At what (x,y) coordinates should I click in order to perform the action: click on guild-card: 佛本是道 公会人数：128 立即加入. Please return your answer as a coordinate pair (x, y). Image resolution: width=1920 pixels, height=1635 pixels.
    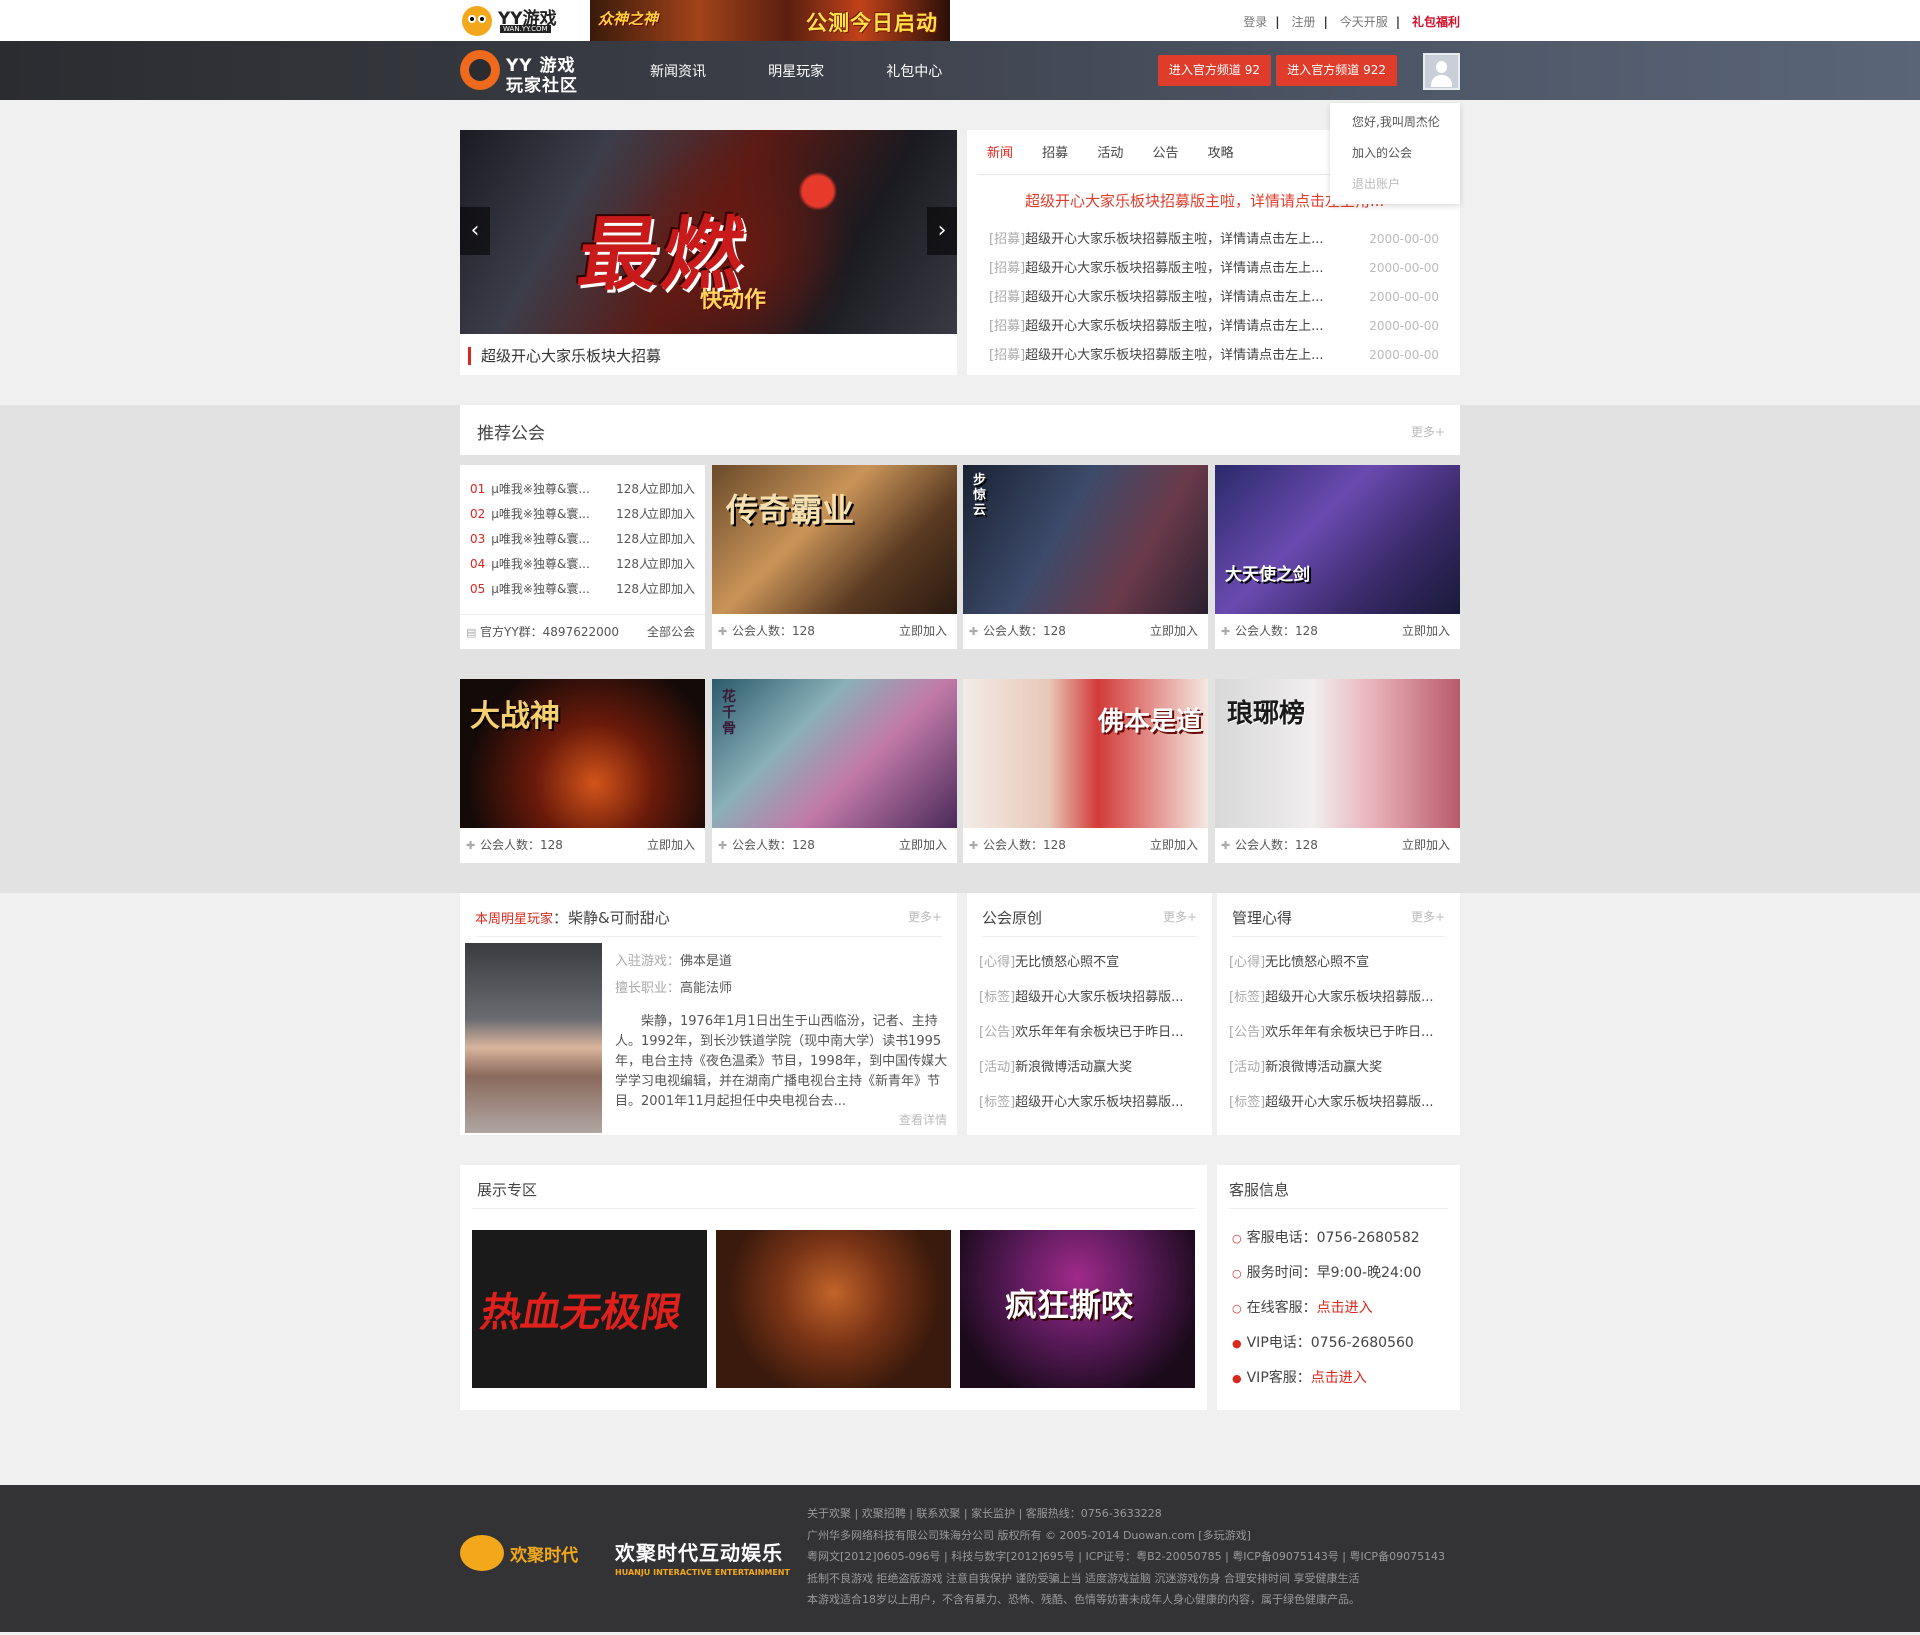
    Looking at the image, I should click on (1085, 771).